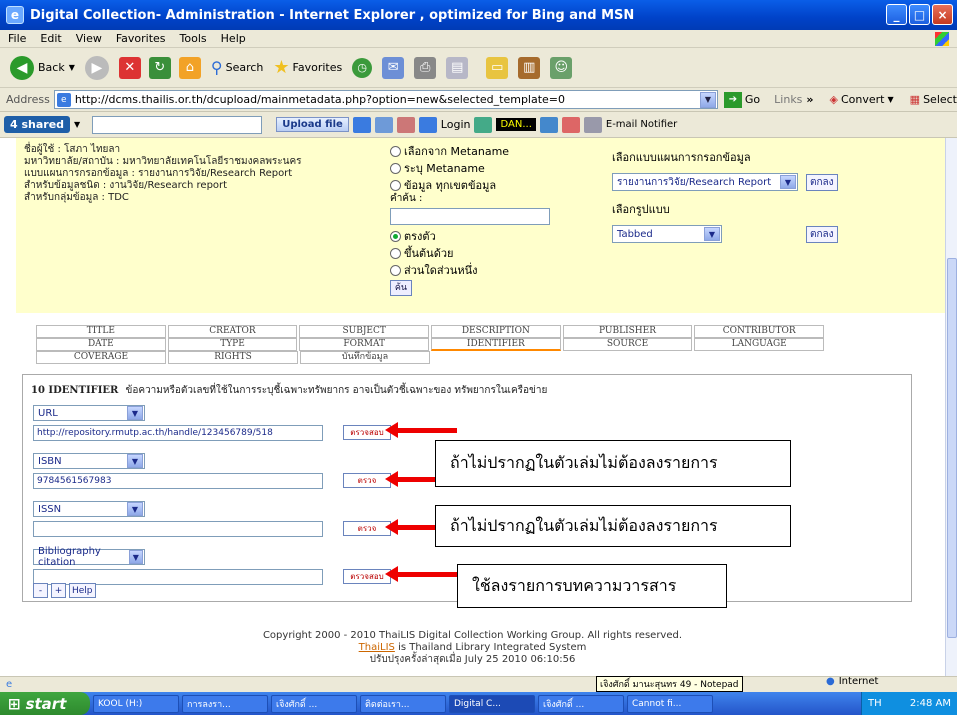 The height and width of the screenshot is (715, 957). What do you see at coordinates (101, 357) in the screenshot?
I see `tab-coverage: COVERAGE` at bounding box center [101, 357].